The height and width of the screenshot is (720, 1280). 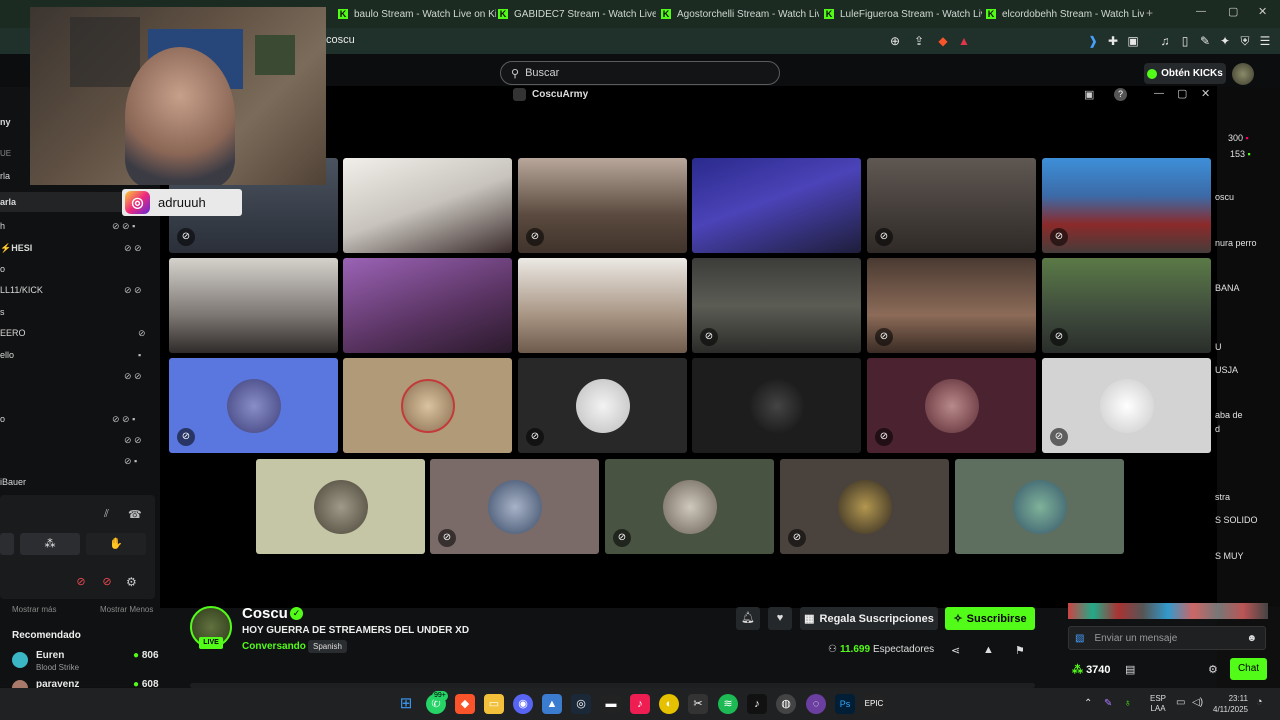 I want to click on tiktok-icon: ♪, so click(x=757, y=704).